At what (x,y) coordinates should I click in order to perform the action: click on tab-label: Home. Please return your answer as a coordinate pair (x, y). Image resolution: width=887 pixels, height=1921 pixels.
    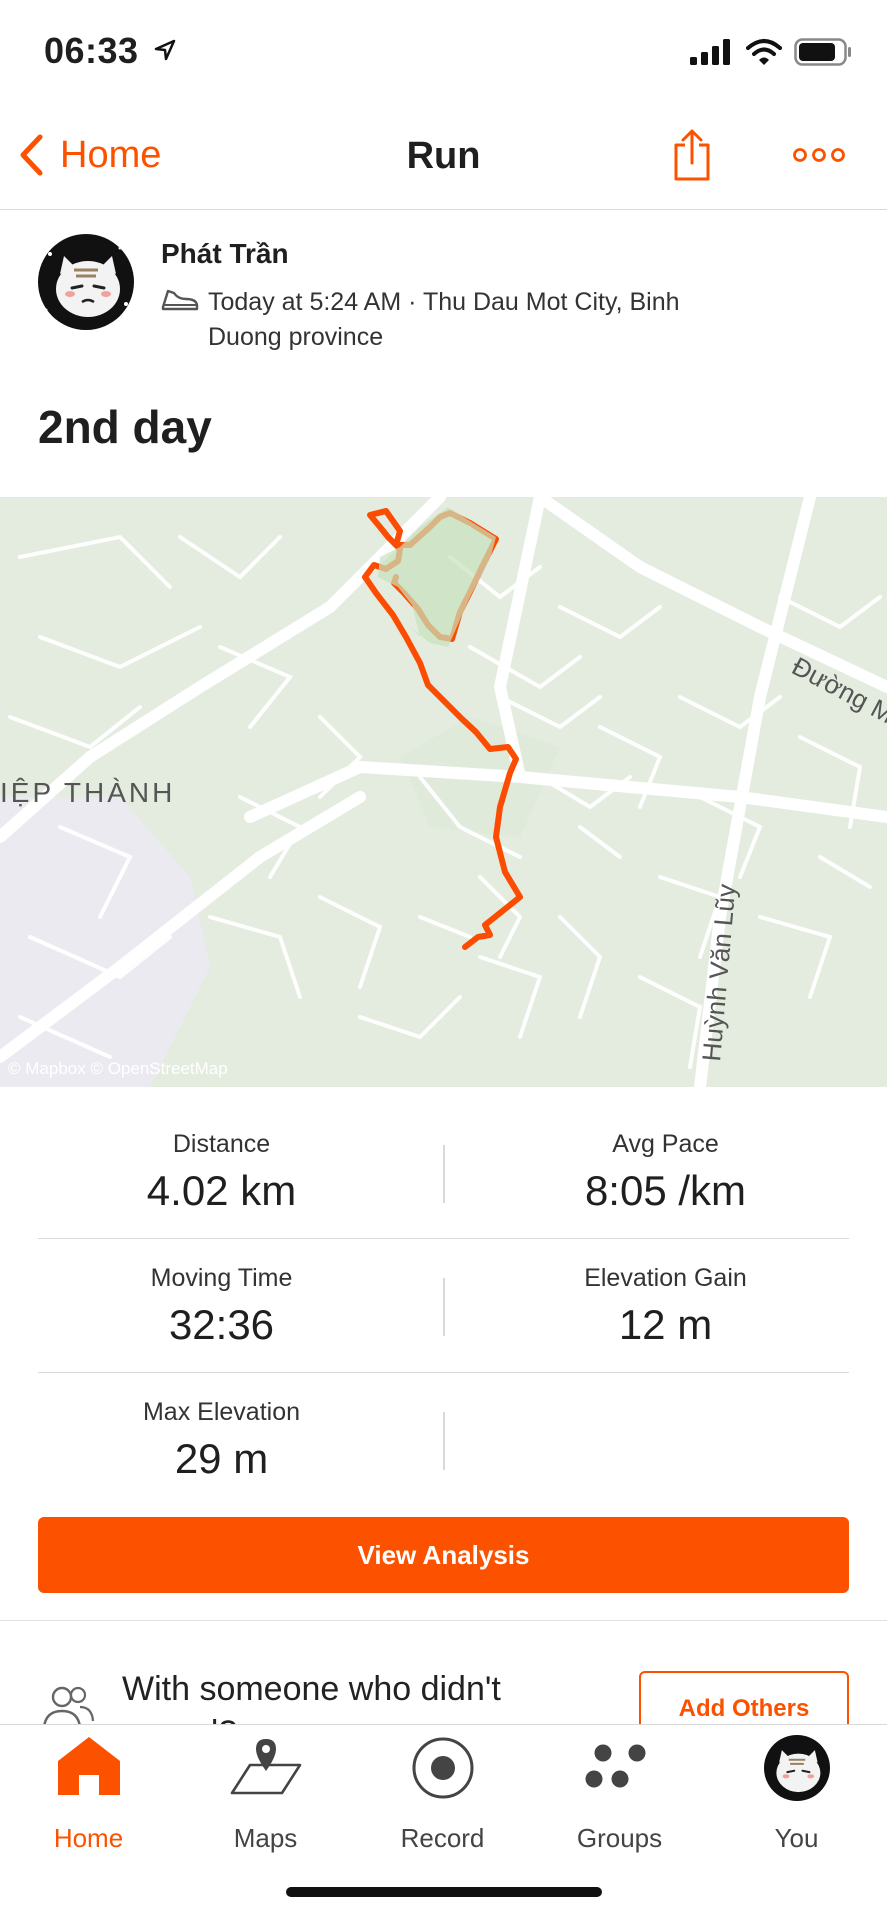
    Looking at the image, I should click on (88, 1838).